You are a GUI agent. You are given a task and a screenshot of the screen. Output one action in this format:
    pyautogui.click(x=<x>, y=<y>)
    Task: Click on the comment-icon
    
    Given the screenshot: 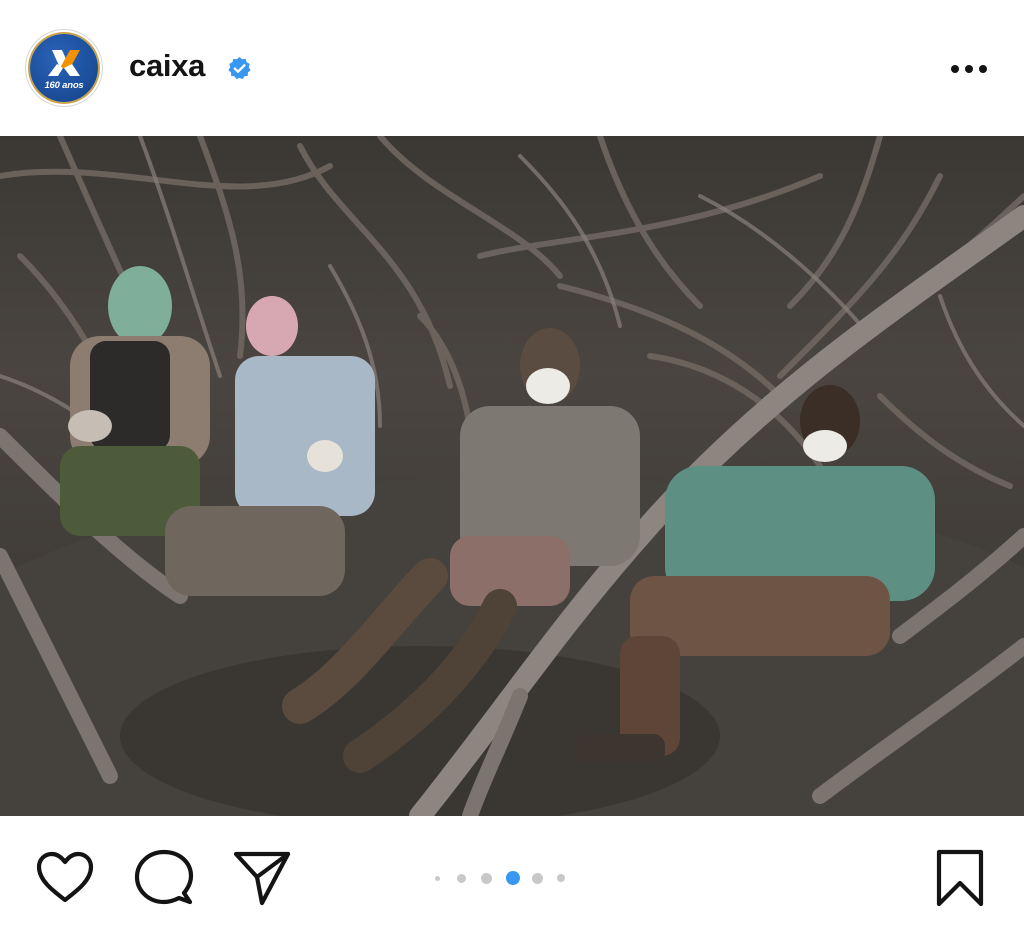 What is the action you would take?
    pyautogui.click(x=164, y=878)
    